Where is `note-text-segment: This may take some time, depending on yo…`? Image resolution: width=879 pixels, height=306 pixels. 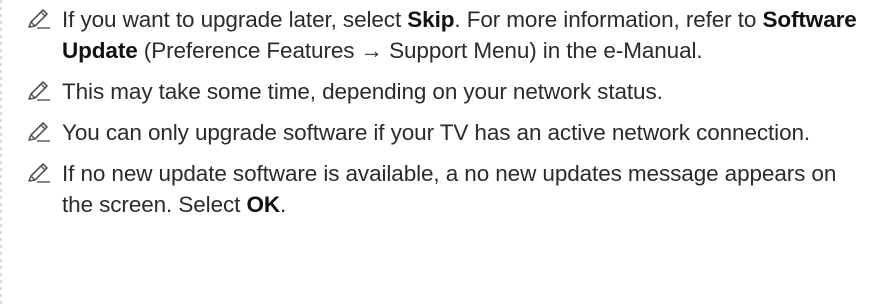
note-text-segment: This may take some time, depending on yo… is located at coordinates (362, 91).